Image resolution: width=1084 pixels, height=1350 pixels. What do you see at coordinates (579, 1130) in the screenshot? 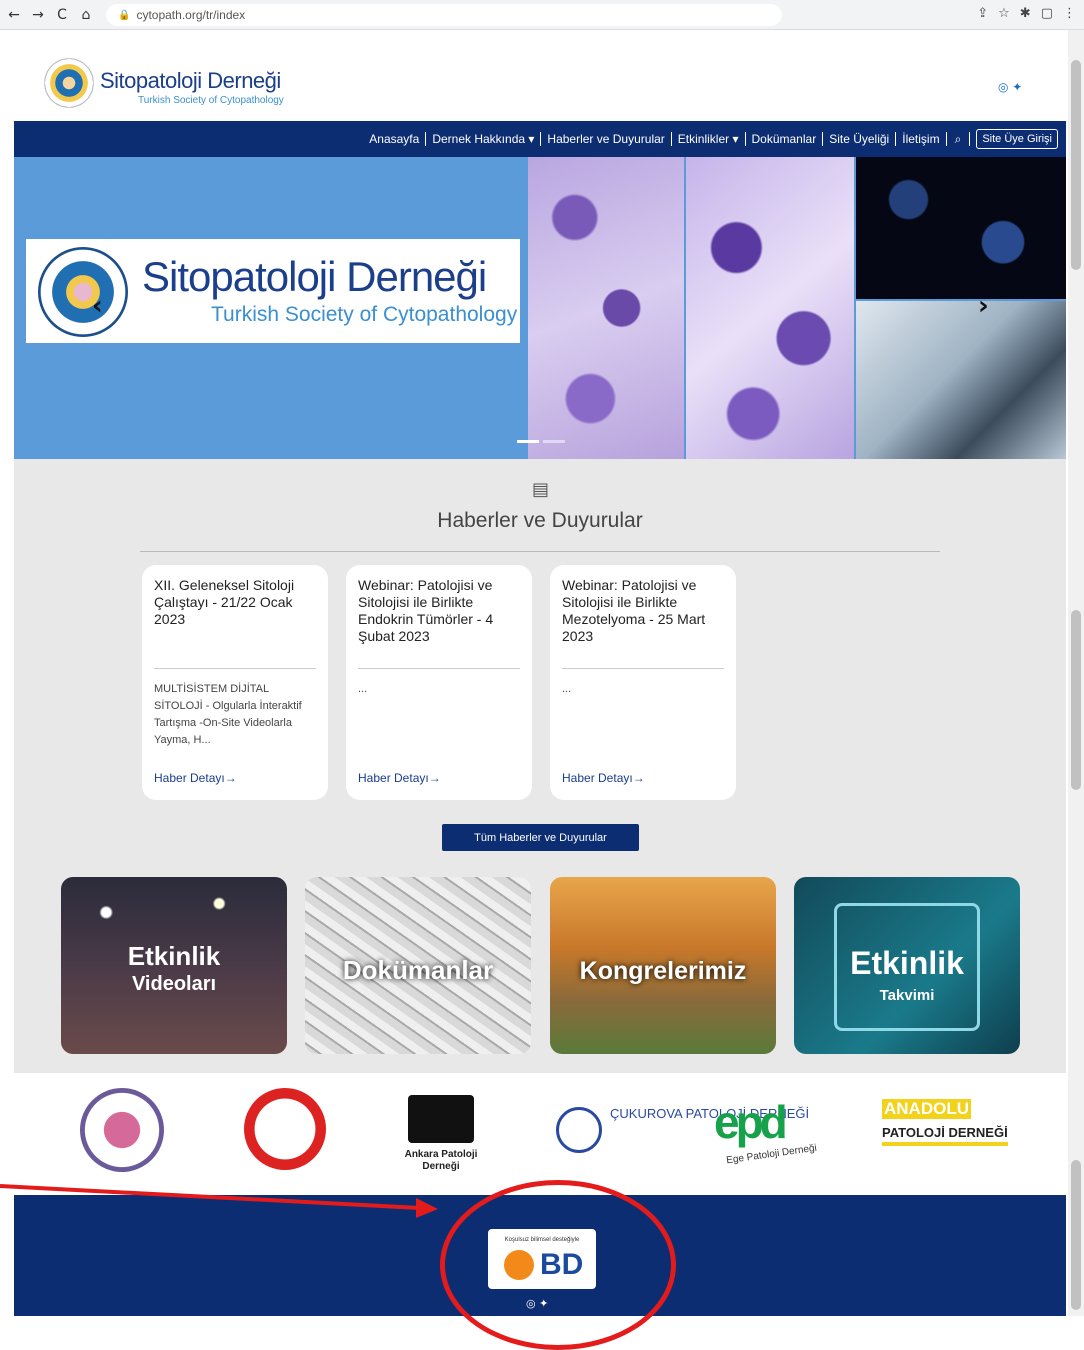
I see `cukurova-logo` at bounding box center [579, 1130].